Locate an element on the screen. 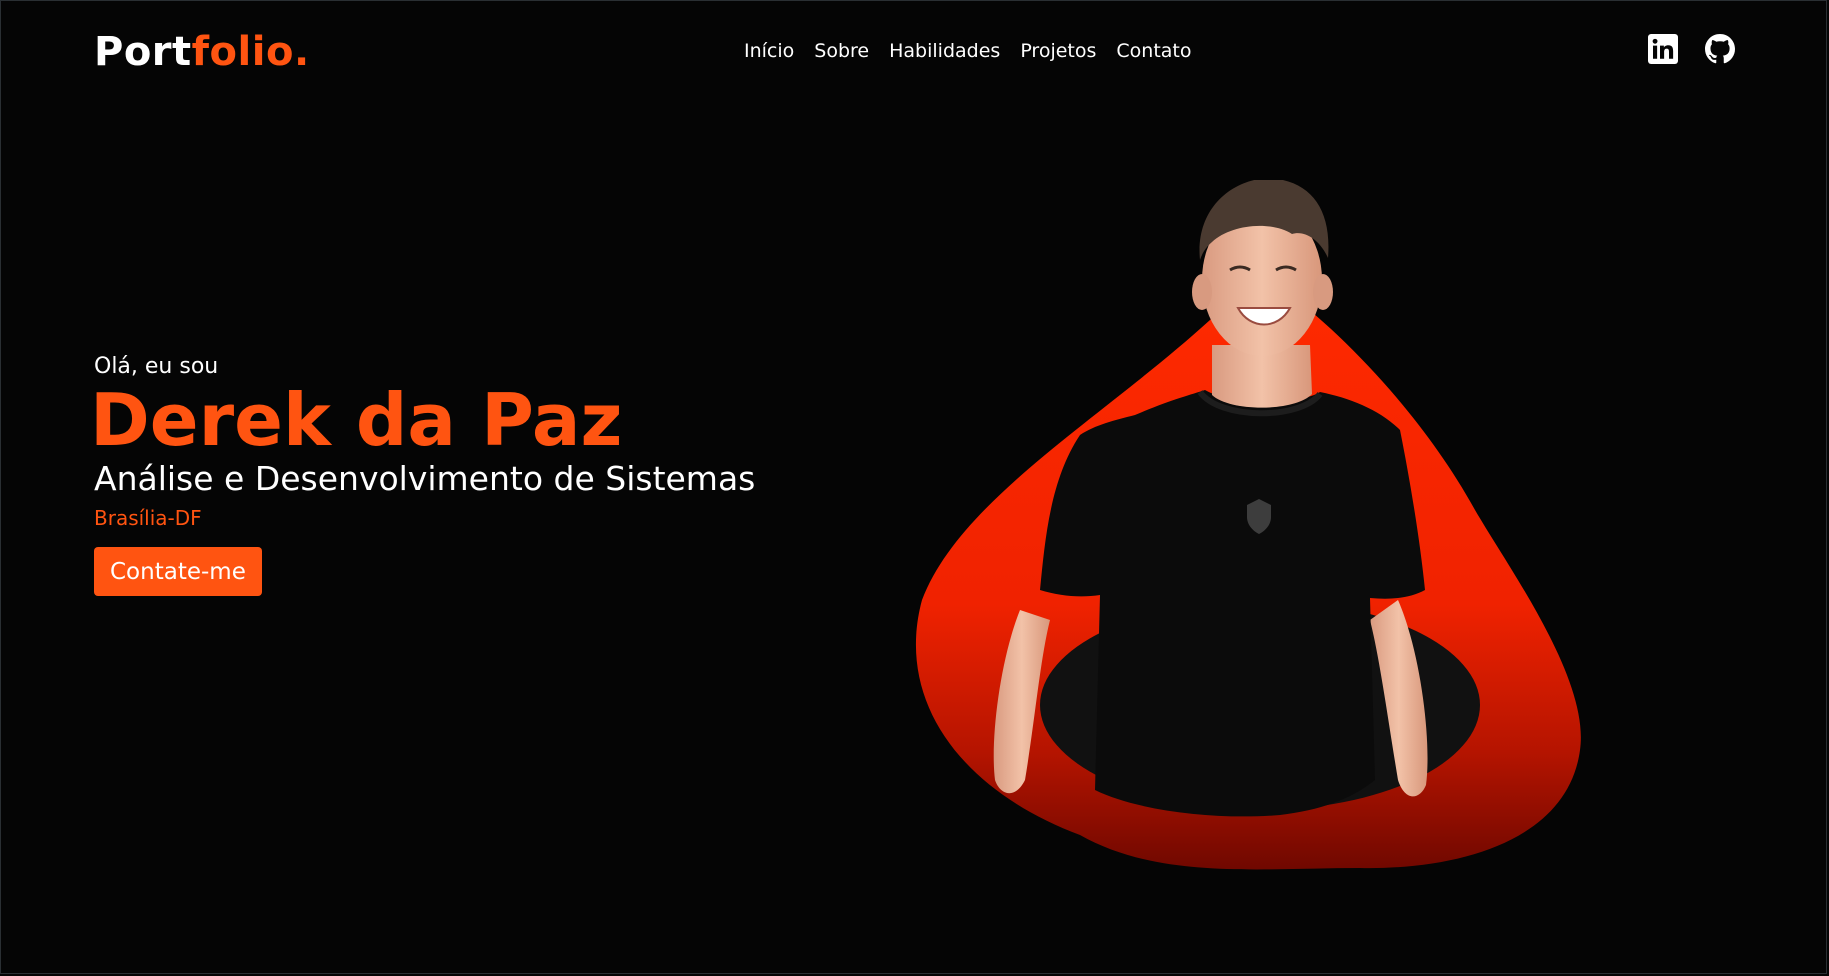  hero-location: Brasília-DF is located at coordinates (148, 518).